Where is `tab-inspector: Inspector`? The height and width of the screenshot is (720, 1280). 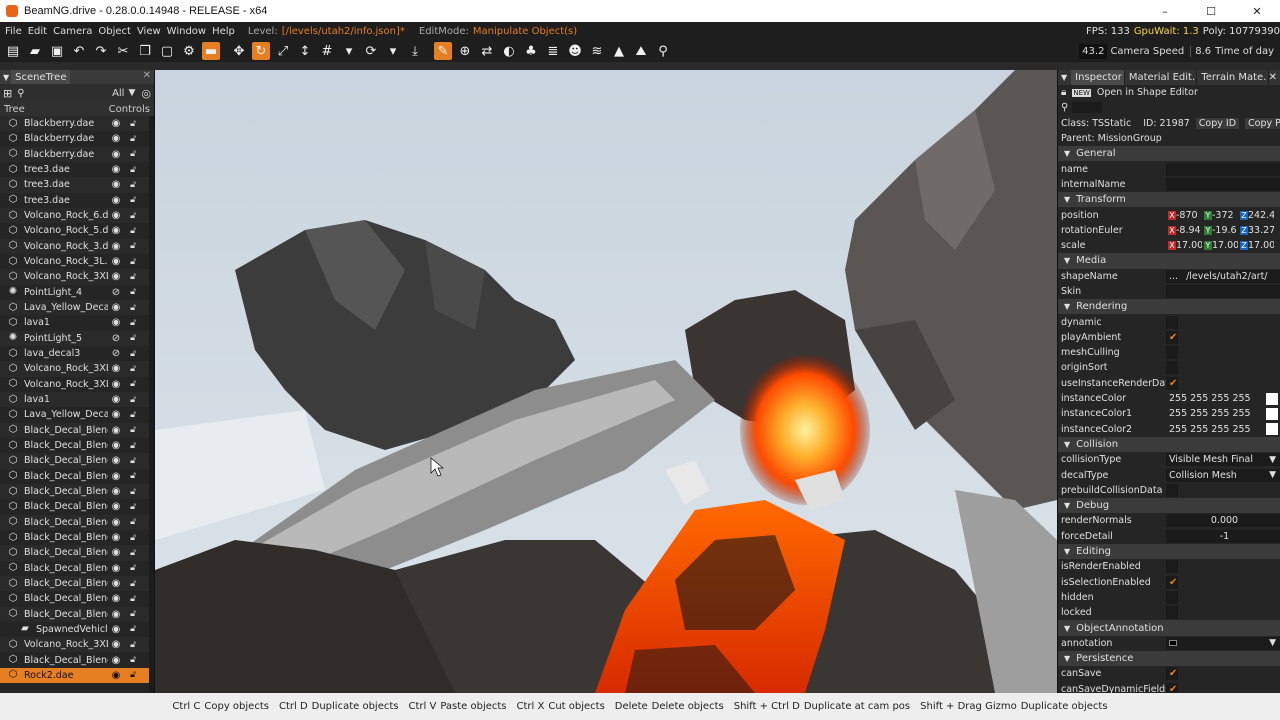
tab-inspector: Inspector is located at coordinates (1098, 77).